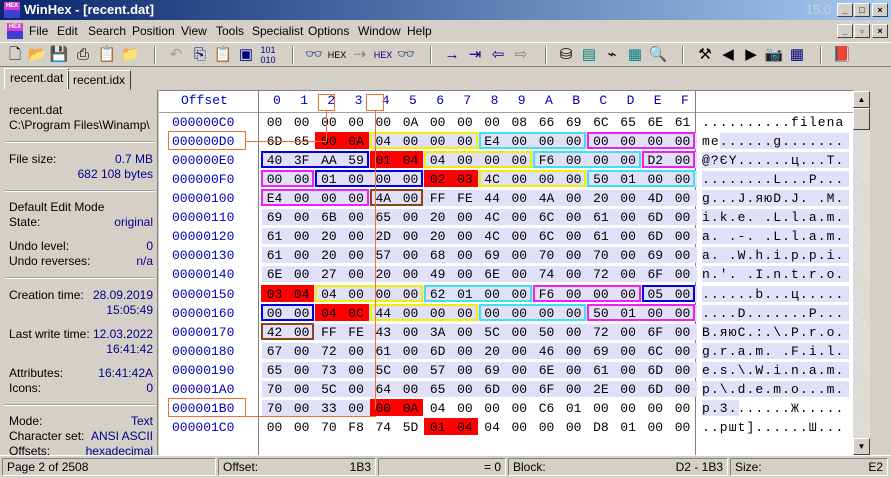 The image size is (891, 478). I want to click on text-row: n.'. .I.n.t.r.o., so click(773, 274).